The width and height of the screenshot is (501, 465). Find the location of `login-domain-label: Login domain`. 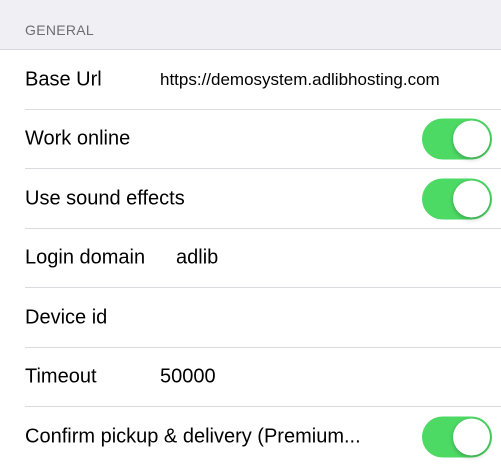

login-domain-label: Login domain is located at coordinates (85, 257).